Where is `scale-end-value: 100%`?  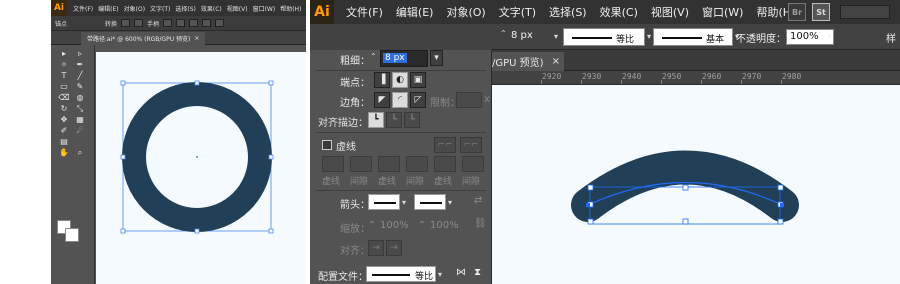 scale-end-value: 100% is located at coordinates (444, 225).